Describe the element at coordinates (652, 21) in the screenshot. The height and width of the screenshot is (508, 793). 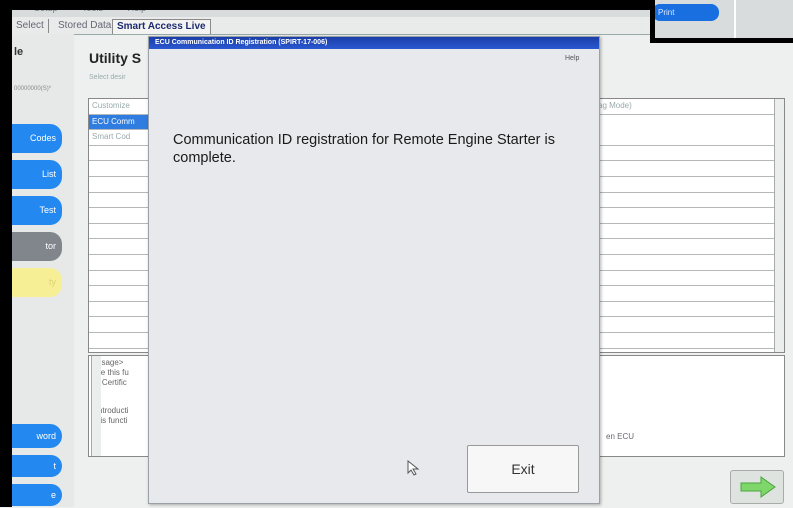
I see `black-frame-vertical` at that location.